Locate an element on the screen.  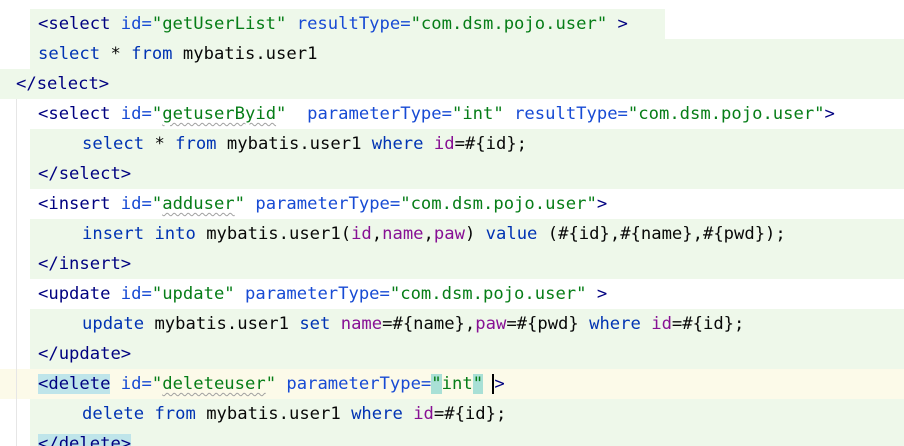
attribute-value: "update" is located at coordinates (193, 294).